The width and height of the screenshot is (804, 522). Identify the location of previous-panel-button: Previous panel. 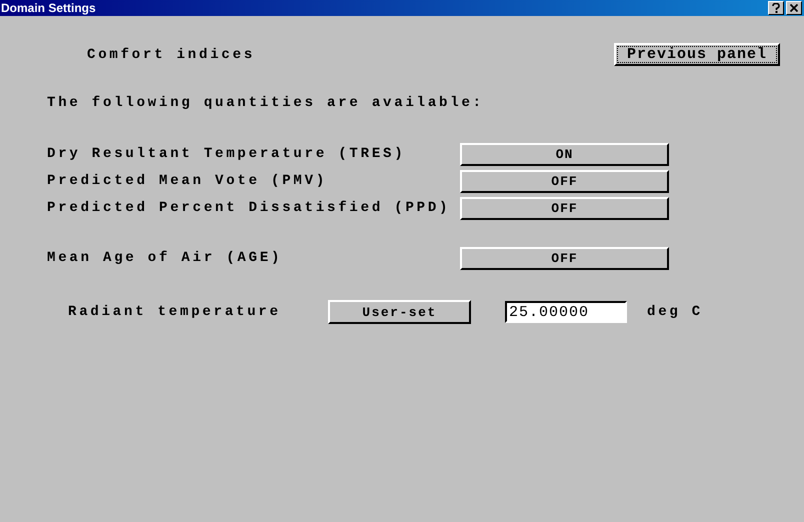
(697, 54).